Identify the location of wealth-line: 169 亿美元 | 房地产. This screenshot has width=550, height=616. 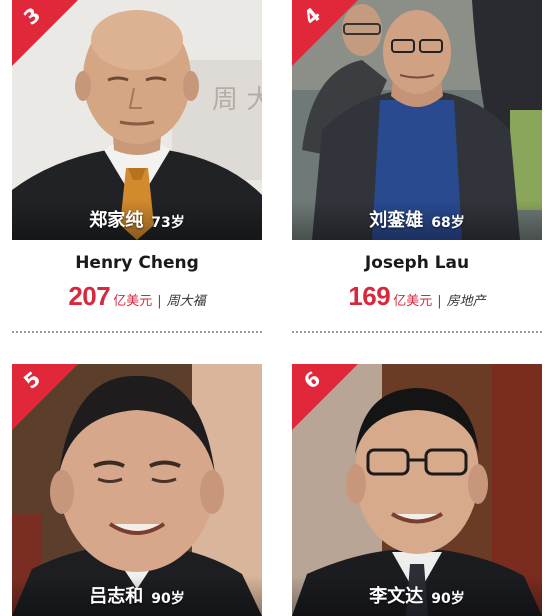
(417, 296).